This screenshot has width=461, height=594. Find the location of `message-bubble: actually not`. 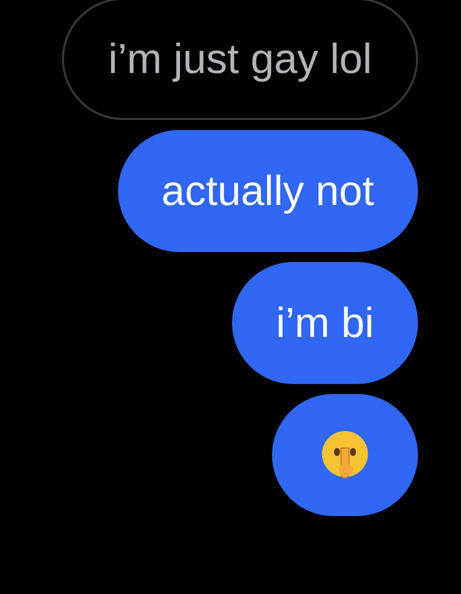

message-bubble: actually not is located at coordinates (268, 191).